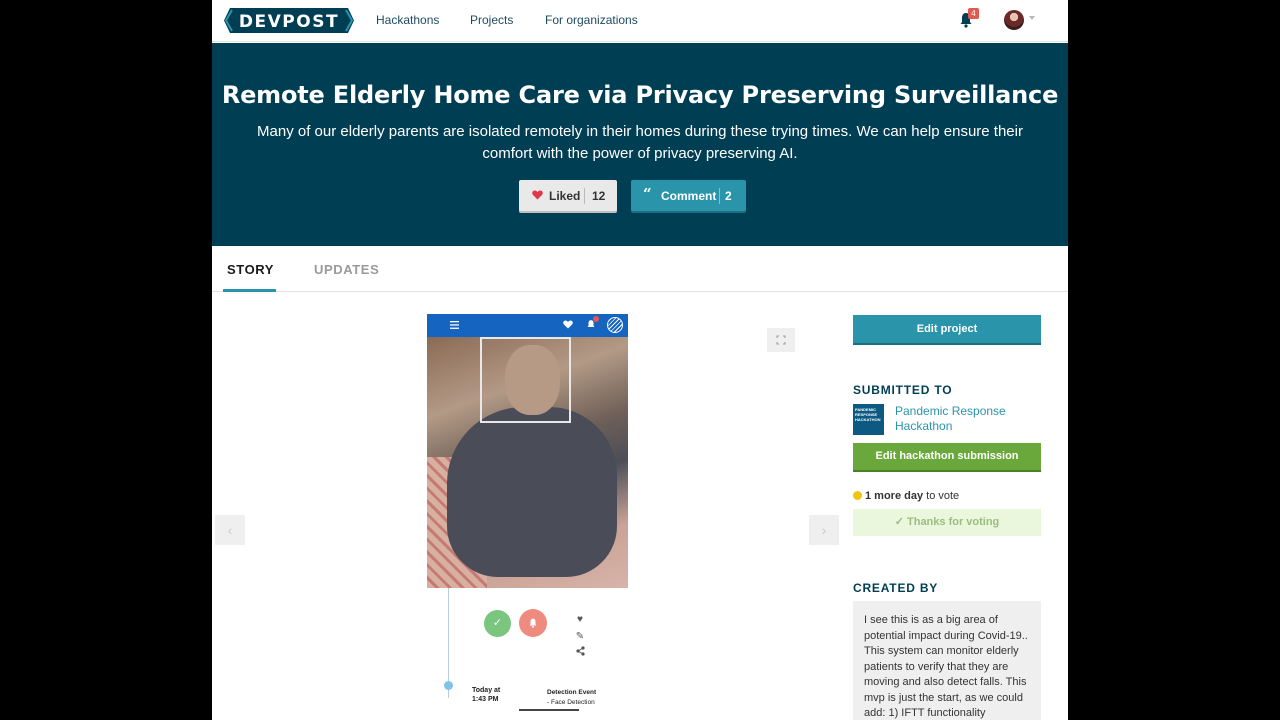  Describe the element at coordinates (1014, 20) in the screenshot. I see `avatar` at that location.